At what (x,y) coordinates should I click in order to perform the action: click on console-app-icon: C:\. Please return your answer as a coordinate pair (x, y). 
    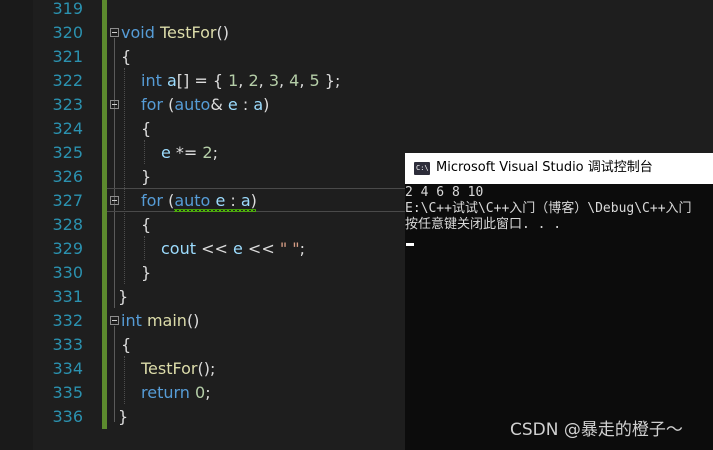
    Looking at the image, I should click on (422, 168).